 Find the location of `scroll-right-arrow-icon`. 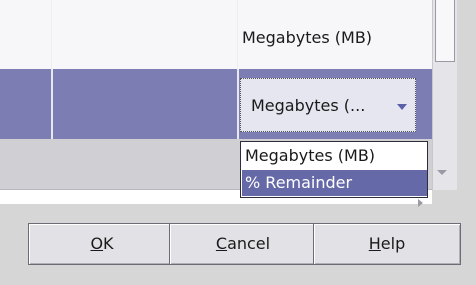

scroll-right-arrow-icon is located at coordinates (420, 203).